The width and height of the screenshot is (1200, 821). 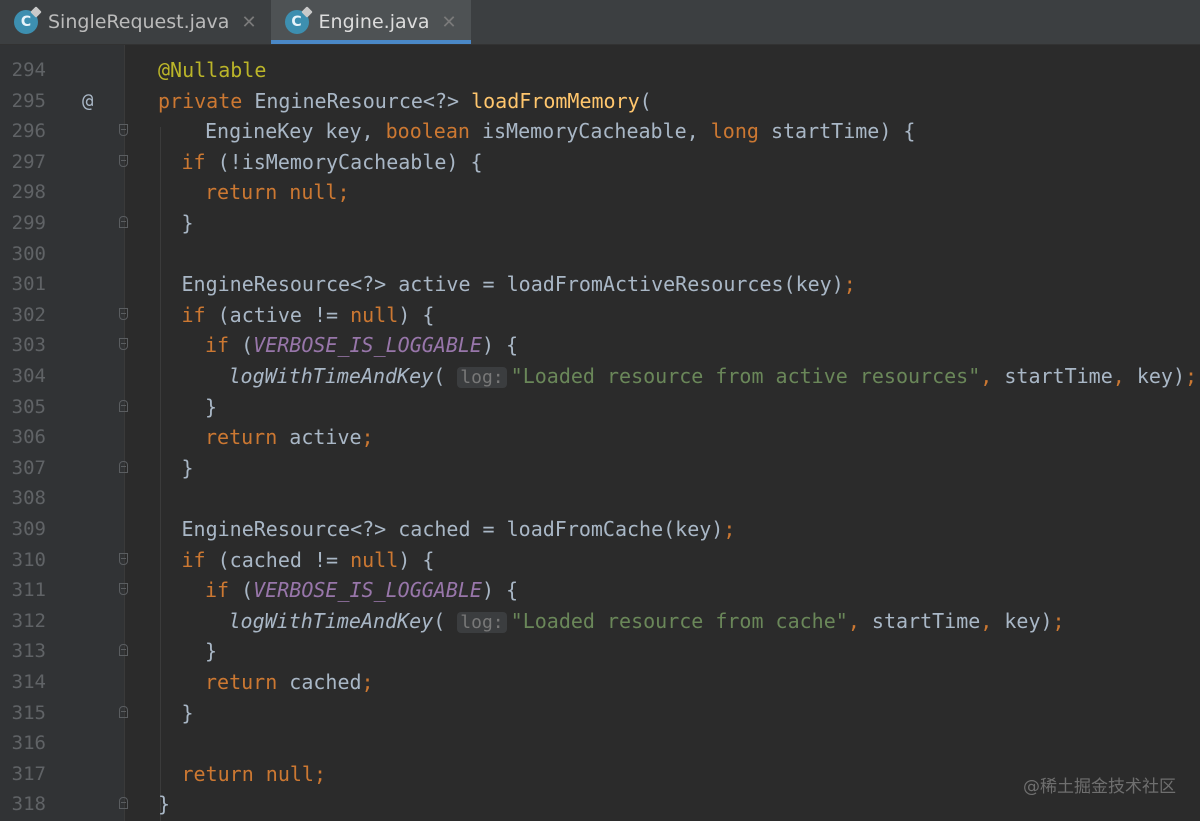 I want to click on code-line: 310 if (cached != null) {, so click(x=600, y=560).